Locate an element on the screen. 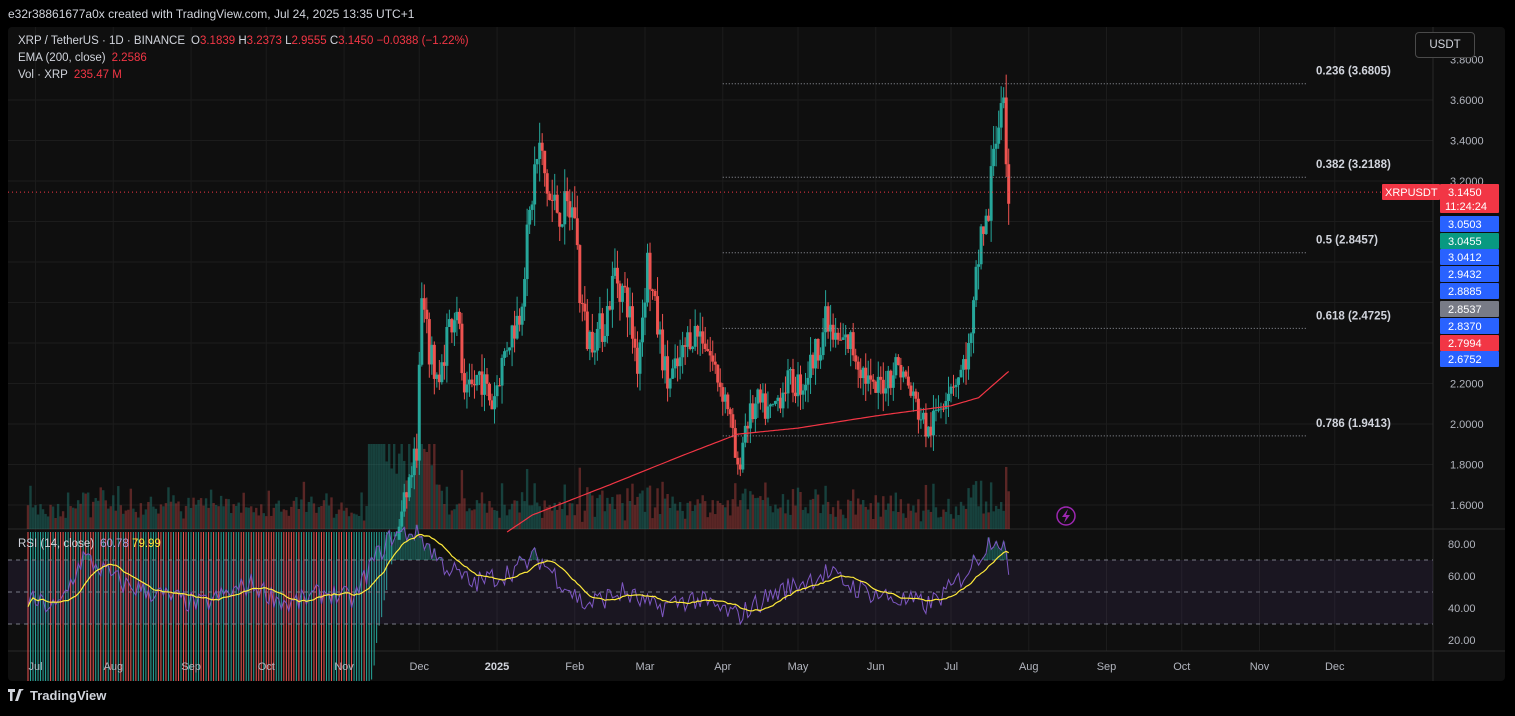 The height and width of the screenshot is (716, 1515). currency-button: USDT is located at coordinates (1445, 45).